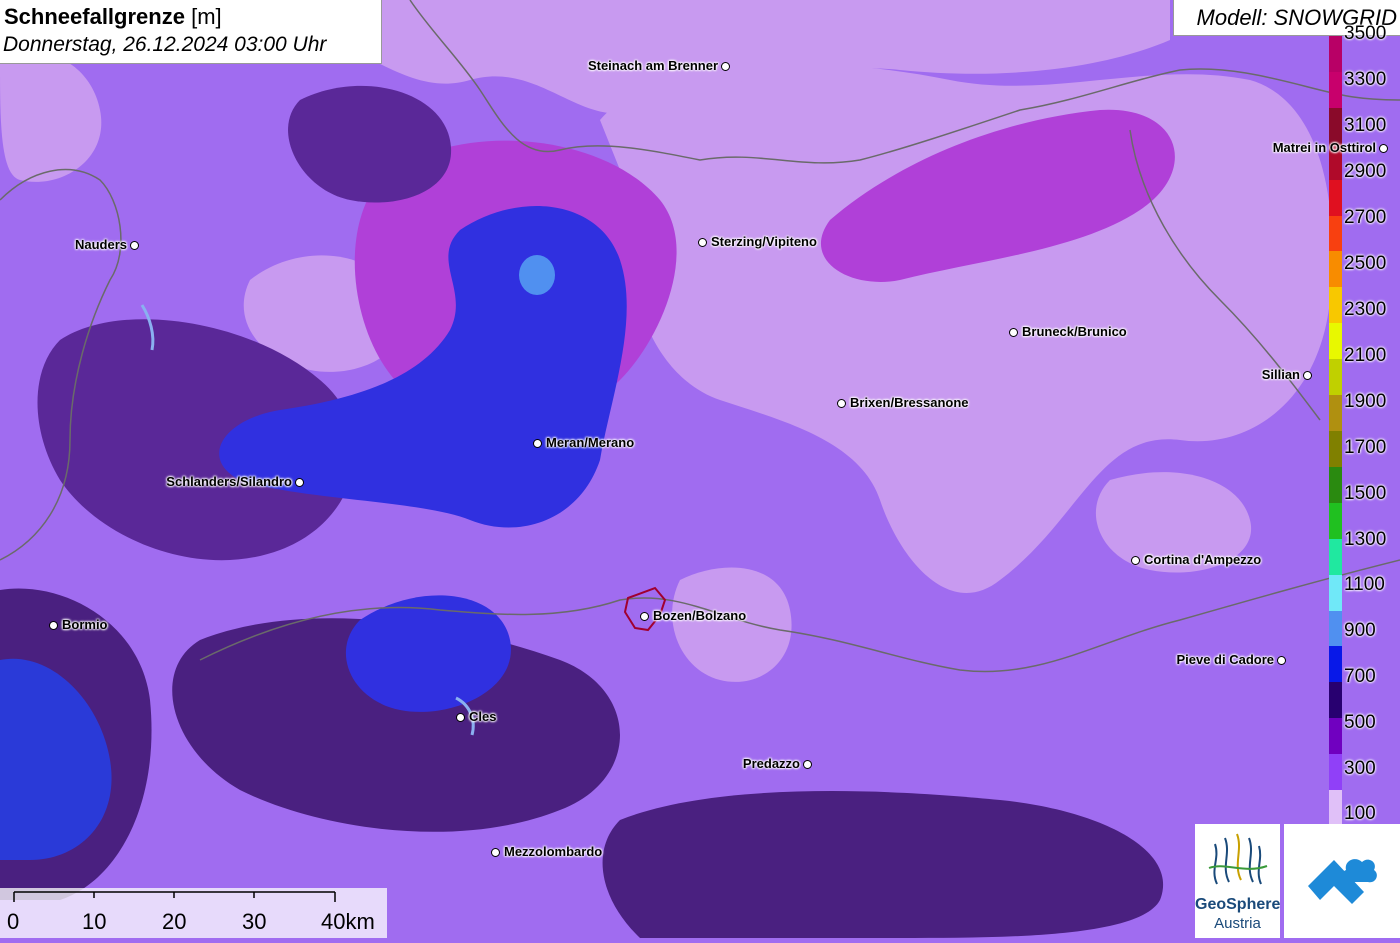 Image resolution: width=1400 pixels, height=943 pixels. I want to click on city-label: Pieve di Cadore, so click(1225, 659).